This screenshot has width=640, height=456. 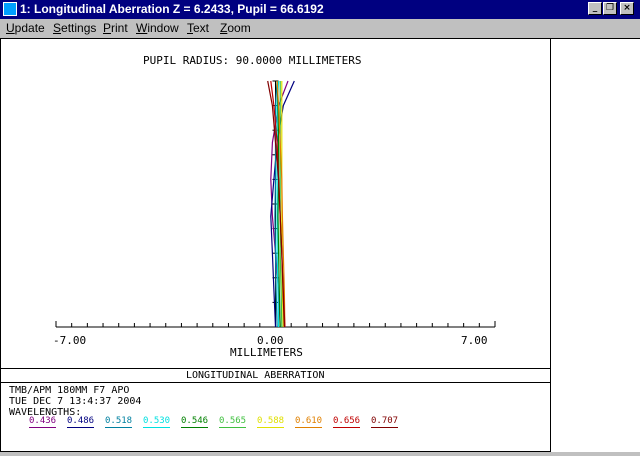 What do you see at coordinates (347, 422) in the screenshot?
I see `wavelength-legend-item: 0.656` at bounding box center [347, 422].